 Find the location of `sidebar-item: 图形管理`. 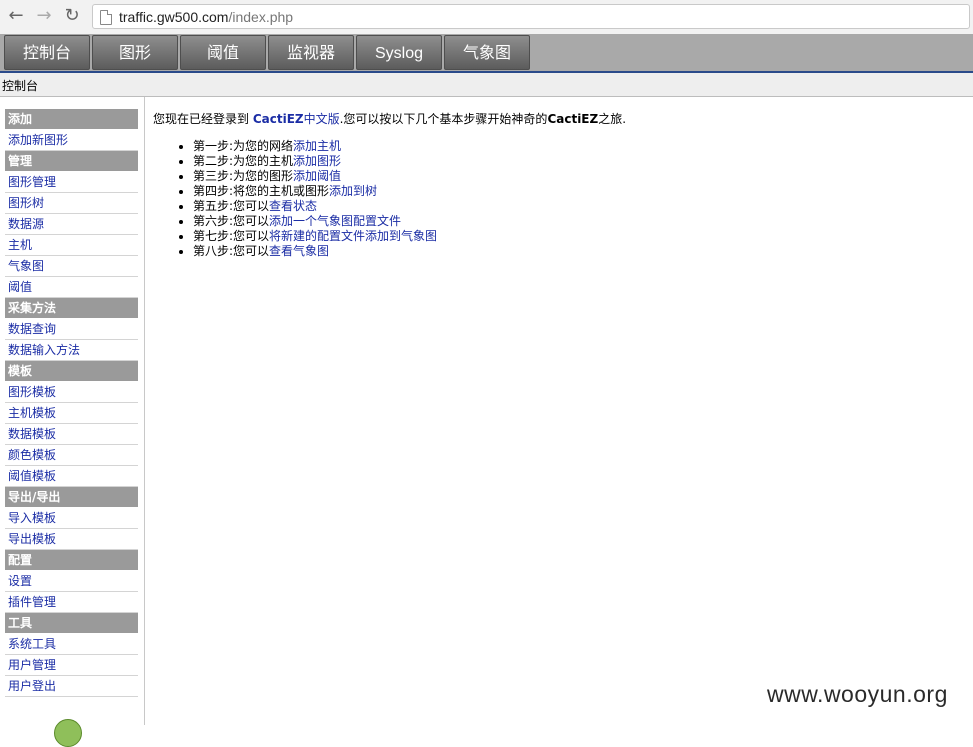

sidebar-item: 图形管理 is located at coordinates (71, 182).